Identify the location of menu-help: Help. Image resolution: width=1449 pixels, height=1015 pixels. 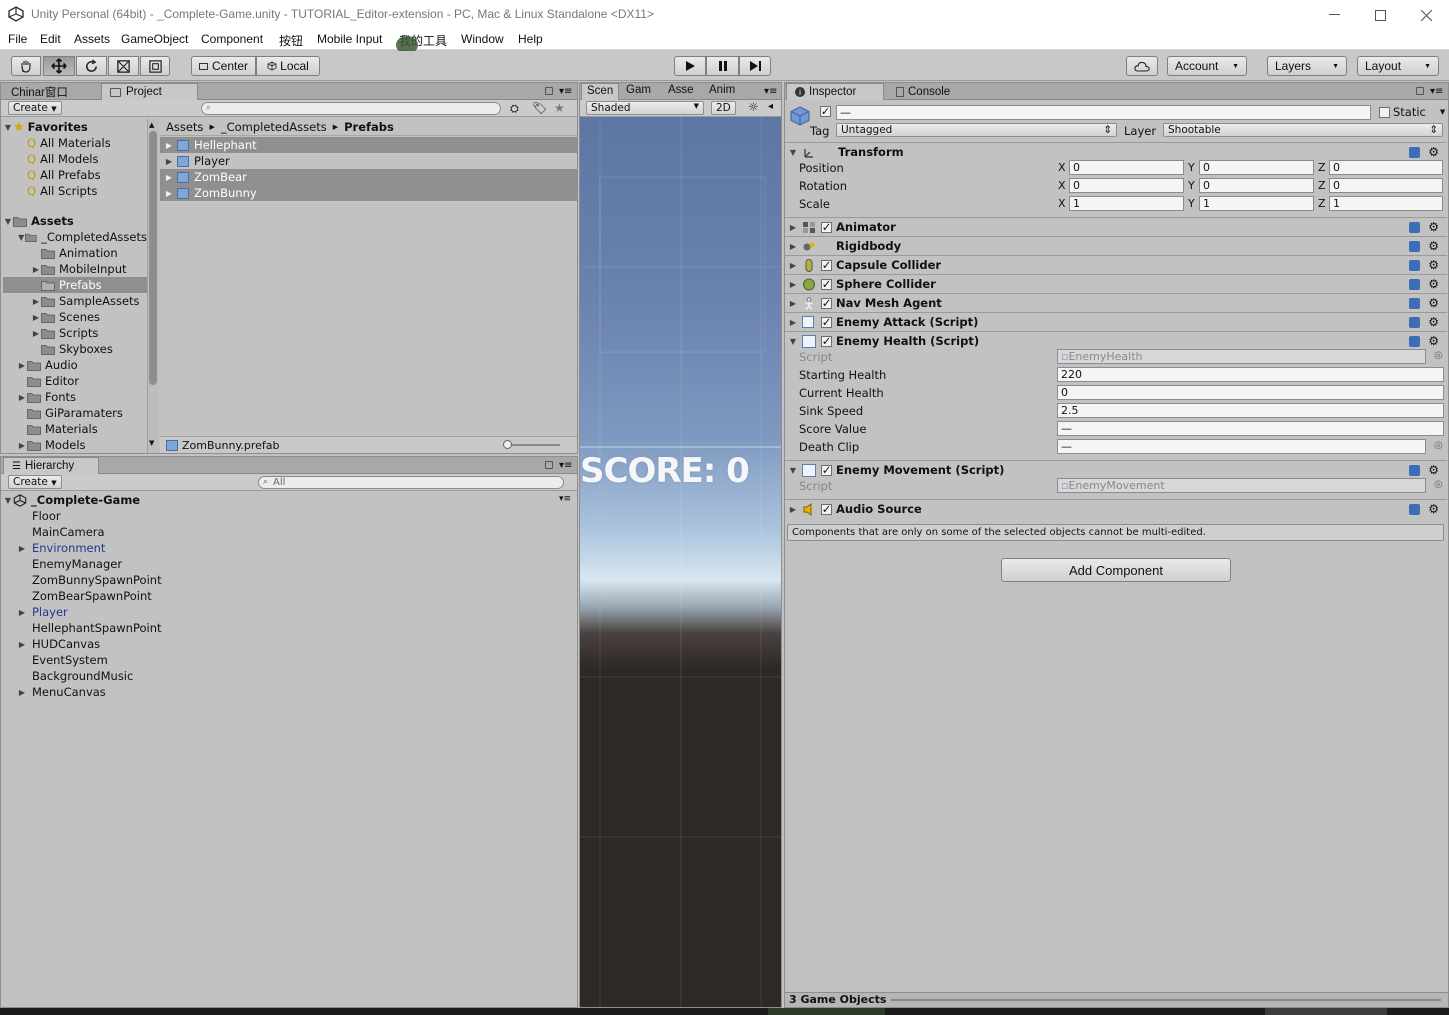
(530, 39).